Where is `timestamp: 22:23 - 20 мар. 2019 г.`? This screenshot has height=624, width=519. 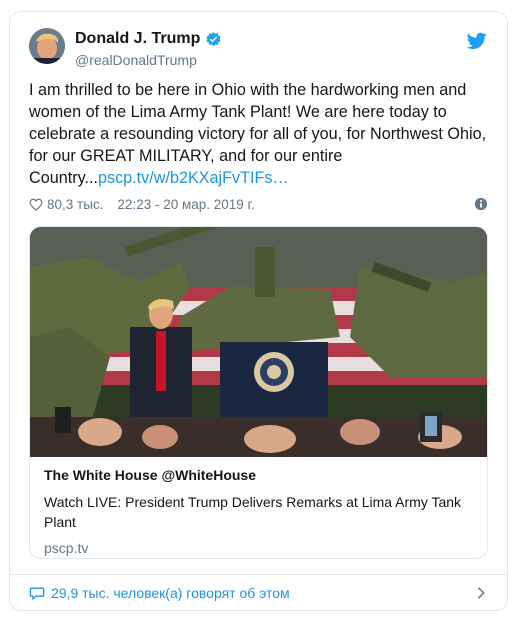
timestamp: 22:23 - 20 мар. 2019 г. is located at coordinates (185, 204).